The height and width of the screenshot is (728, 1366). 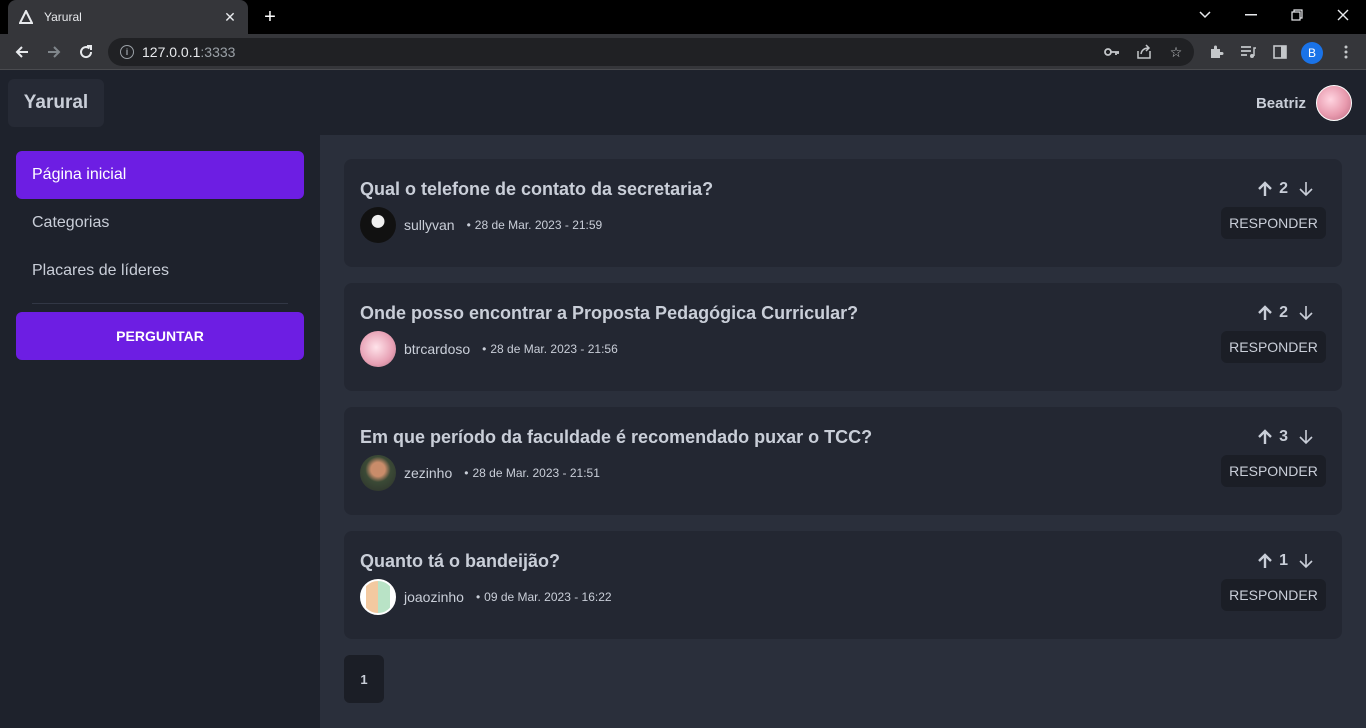 I want to click on question-date: 28 de Mar. 2023 - 21:56, so click(x=554, y=349).